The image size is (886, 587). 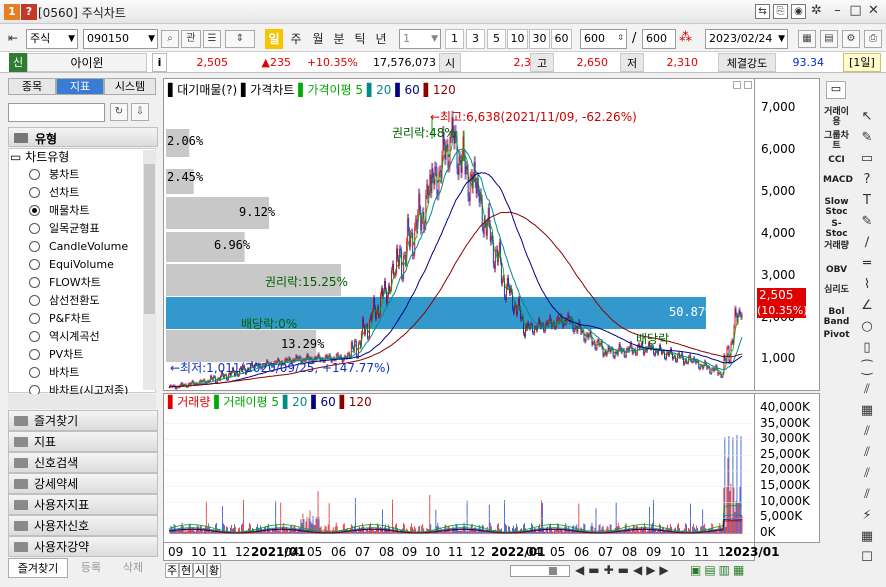 What do you see at coordinates (475, 39) in the screenshot?
I see `interval-3: 3` at bounding box center [475, 39].